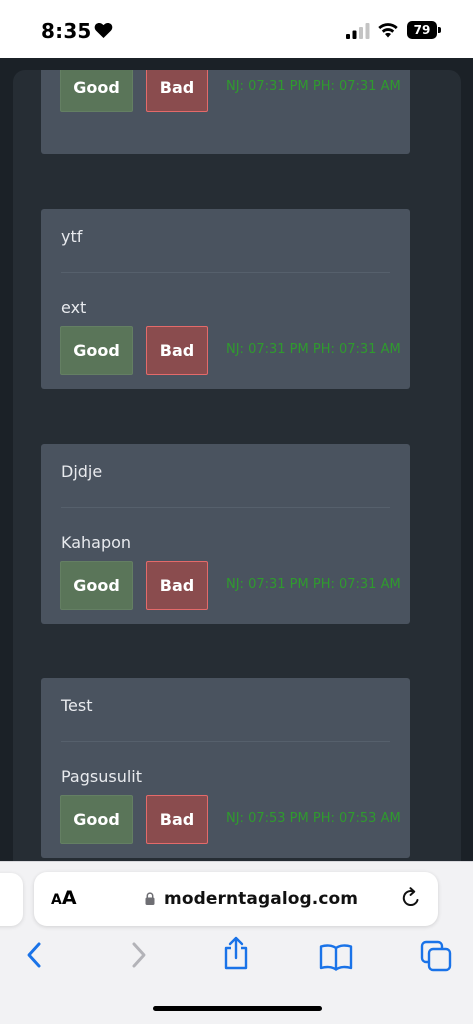 Image resolution: width=473 pixels, height=1024 pixels. What do you see at coordinates (261, 899) in the screenshot?
I see `url-text: moderntagalog.com` at bounding box center [261, 899].